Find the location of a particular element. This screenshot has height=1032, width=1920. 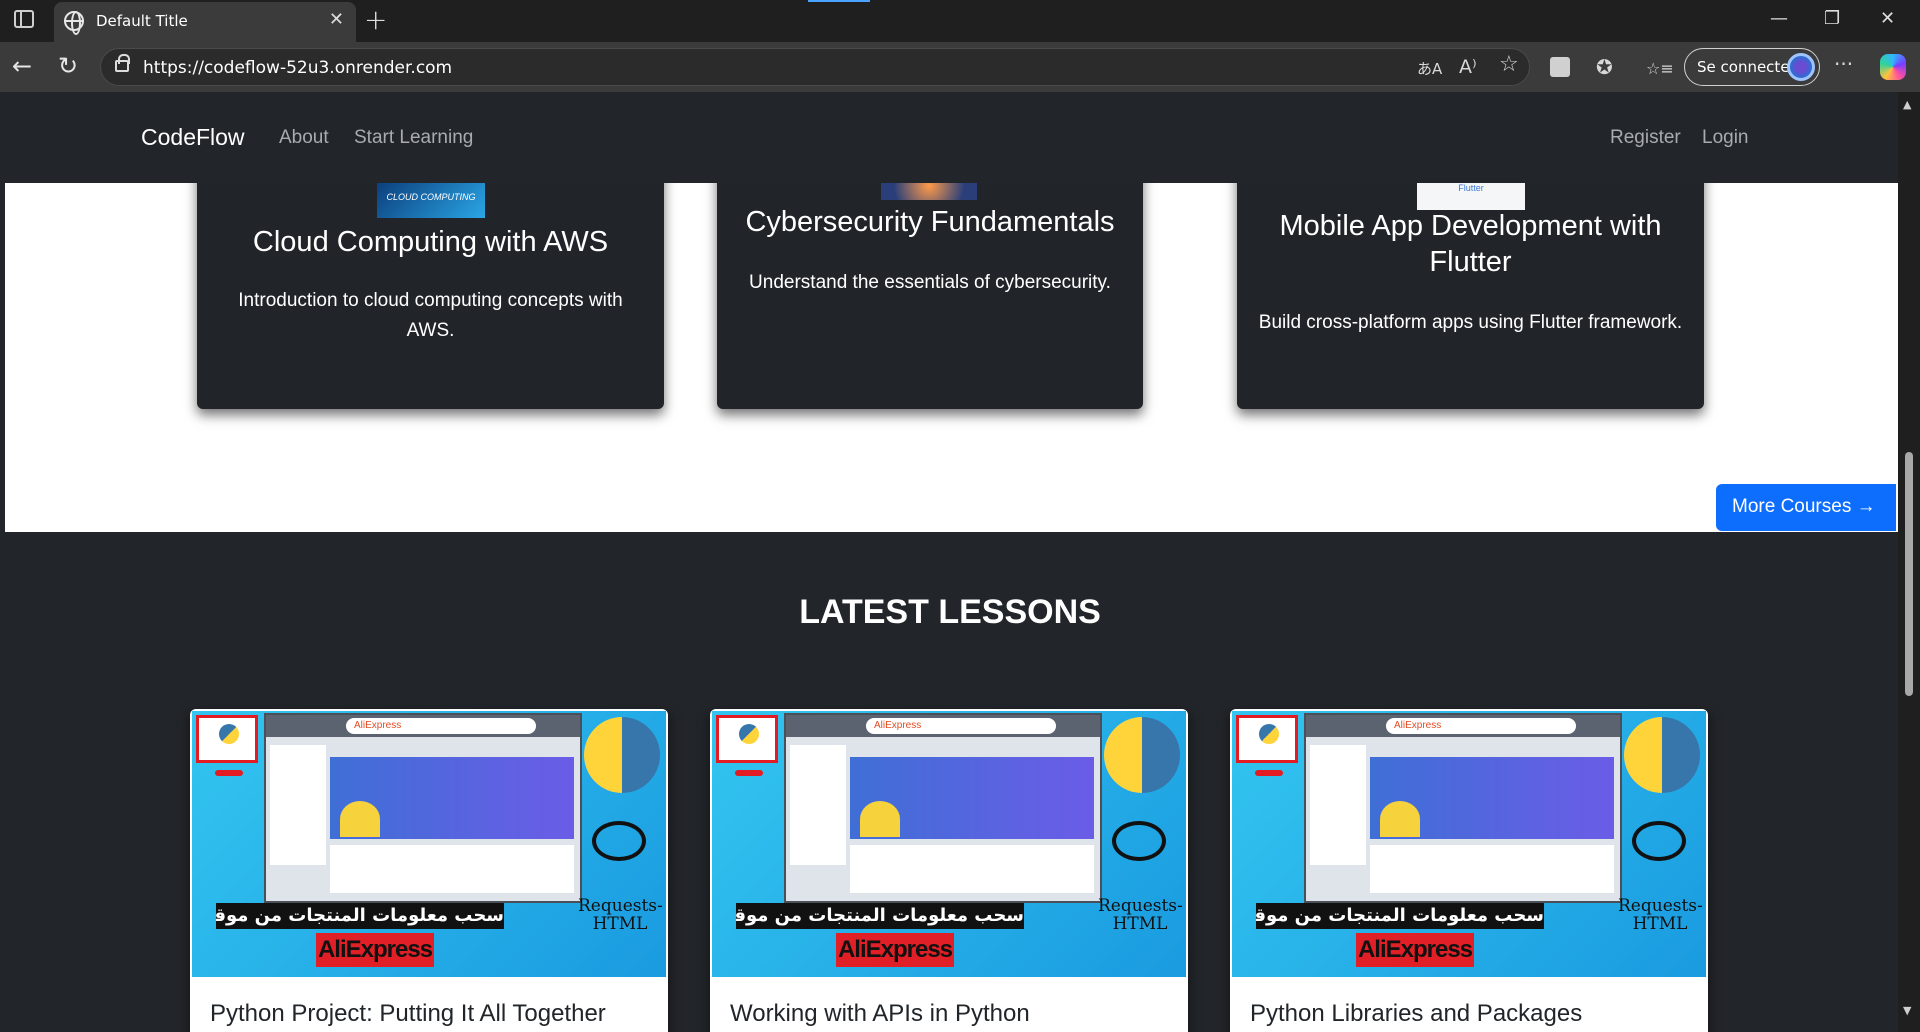

latest-lessons-heading: LATEST LESSONS is located at coordinates (950, 612).